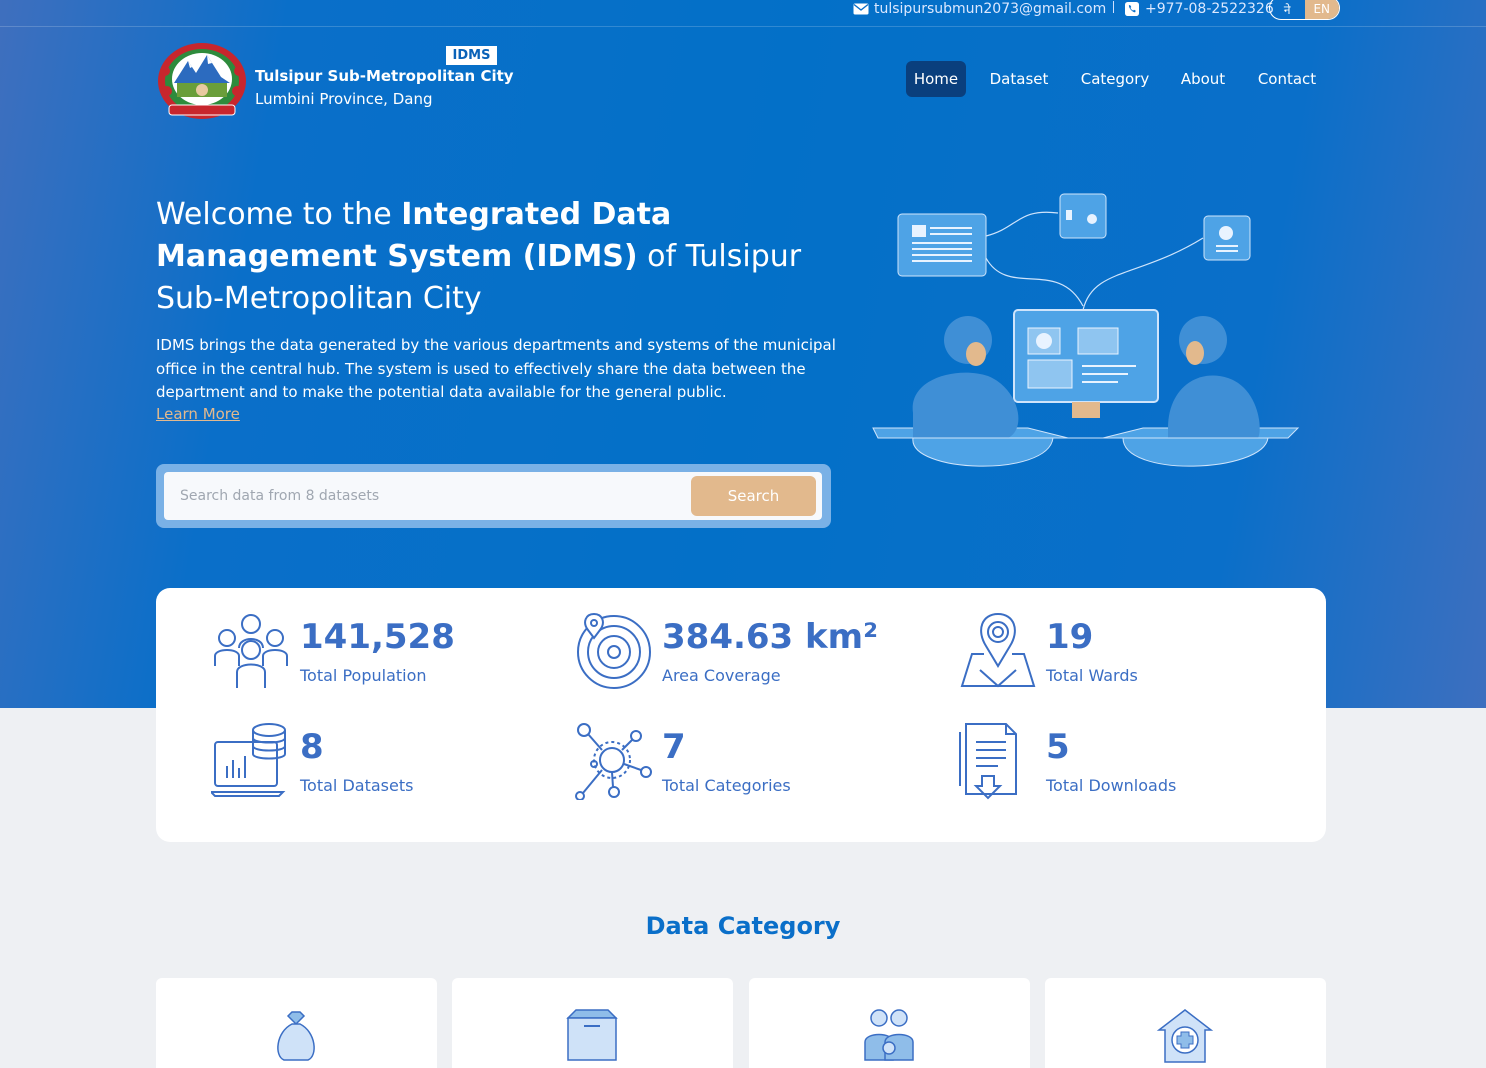 The image size is (1486, 1068). I want to click on stat-area-value: 384.63 km², so click(770, 637).